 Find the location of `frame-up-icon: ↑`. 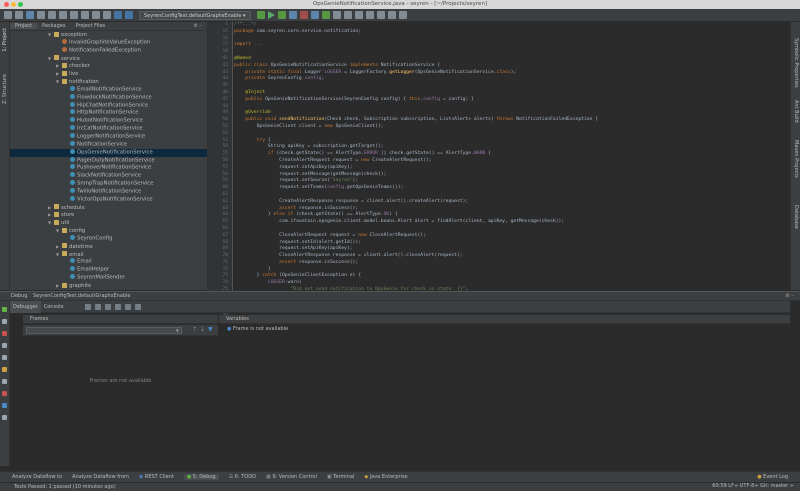

frame-up-icon: ↑ is located at coordinates (194, 329).